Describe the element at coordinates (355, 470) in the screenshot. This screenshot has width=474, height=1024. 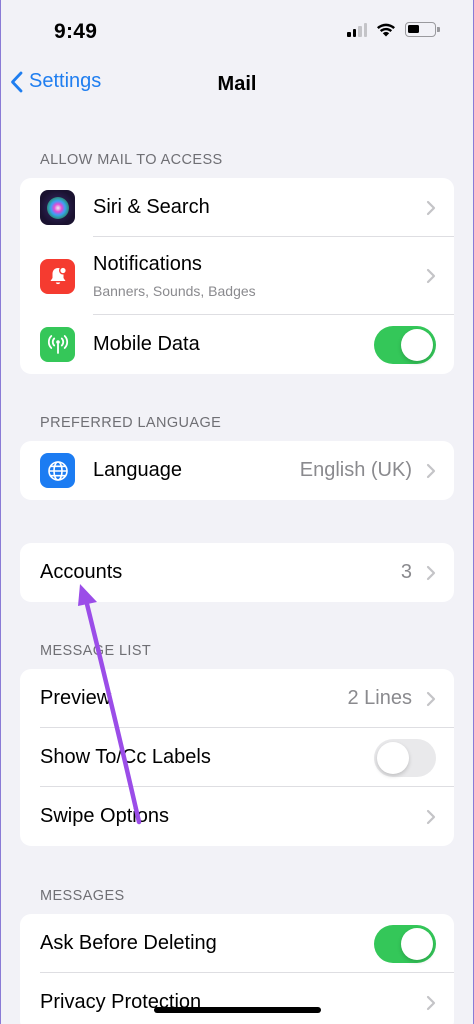
I see `language-value: English (UK)` at that location.